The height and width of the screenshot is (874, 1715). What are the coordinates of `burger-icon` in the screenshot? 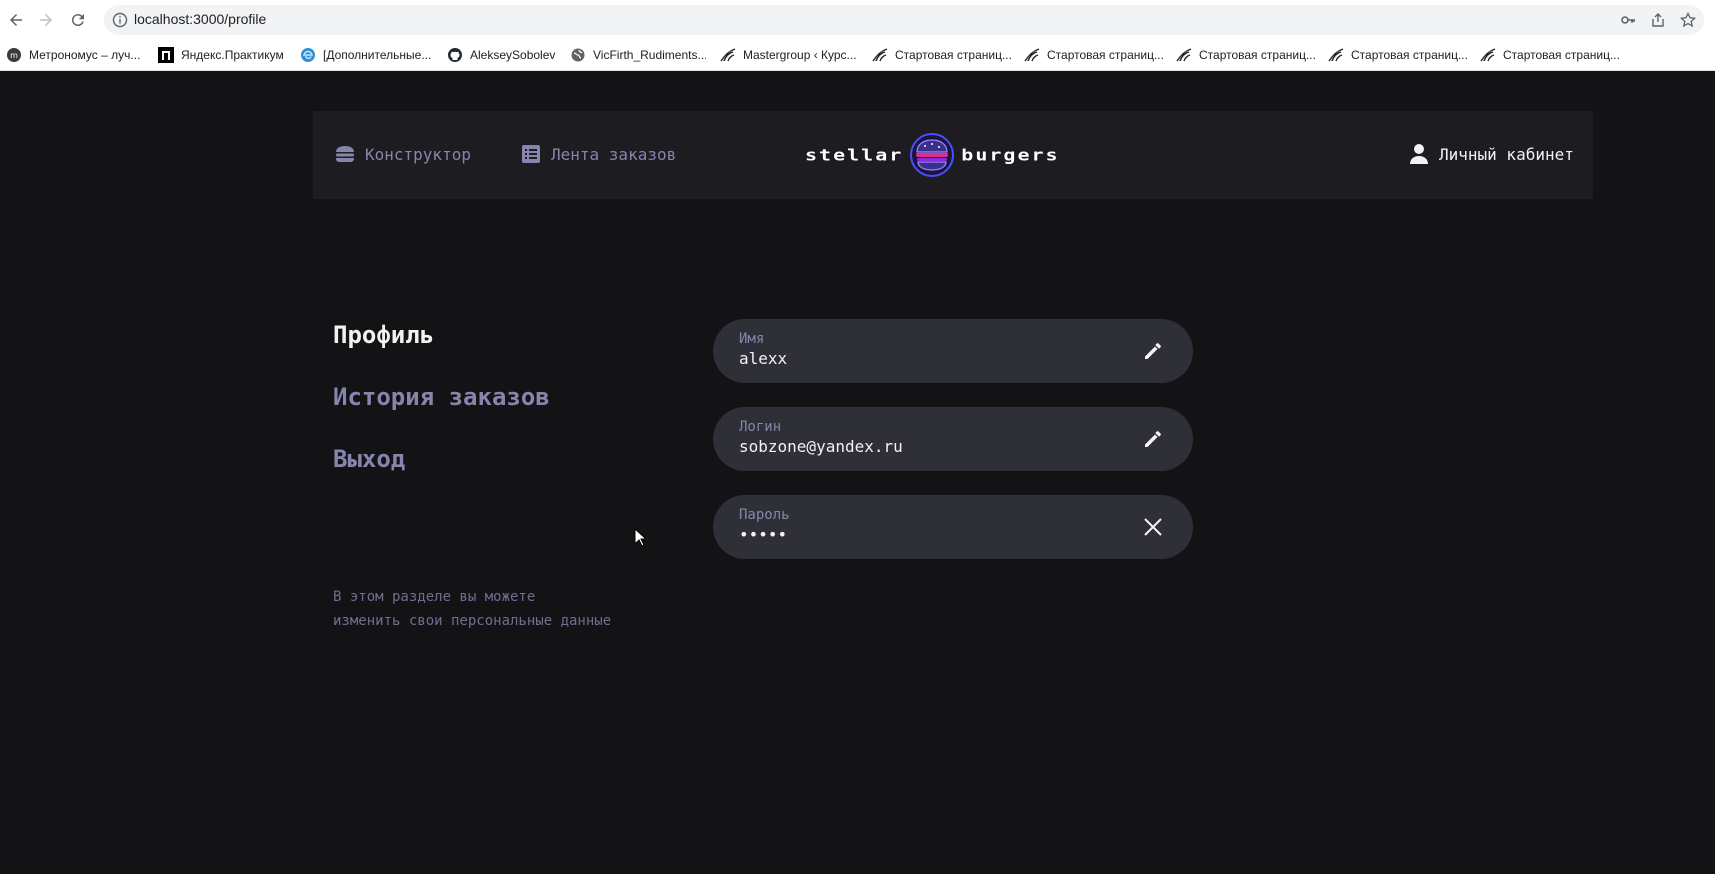 It's located at (345, 154).